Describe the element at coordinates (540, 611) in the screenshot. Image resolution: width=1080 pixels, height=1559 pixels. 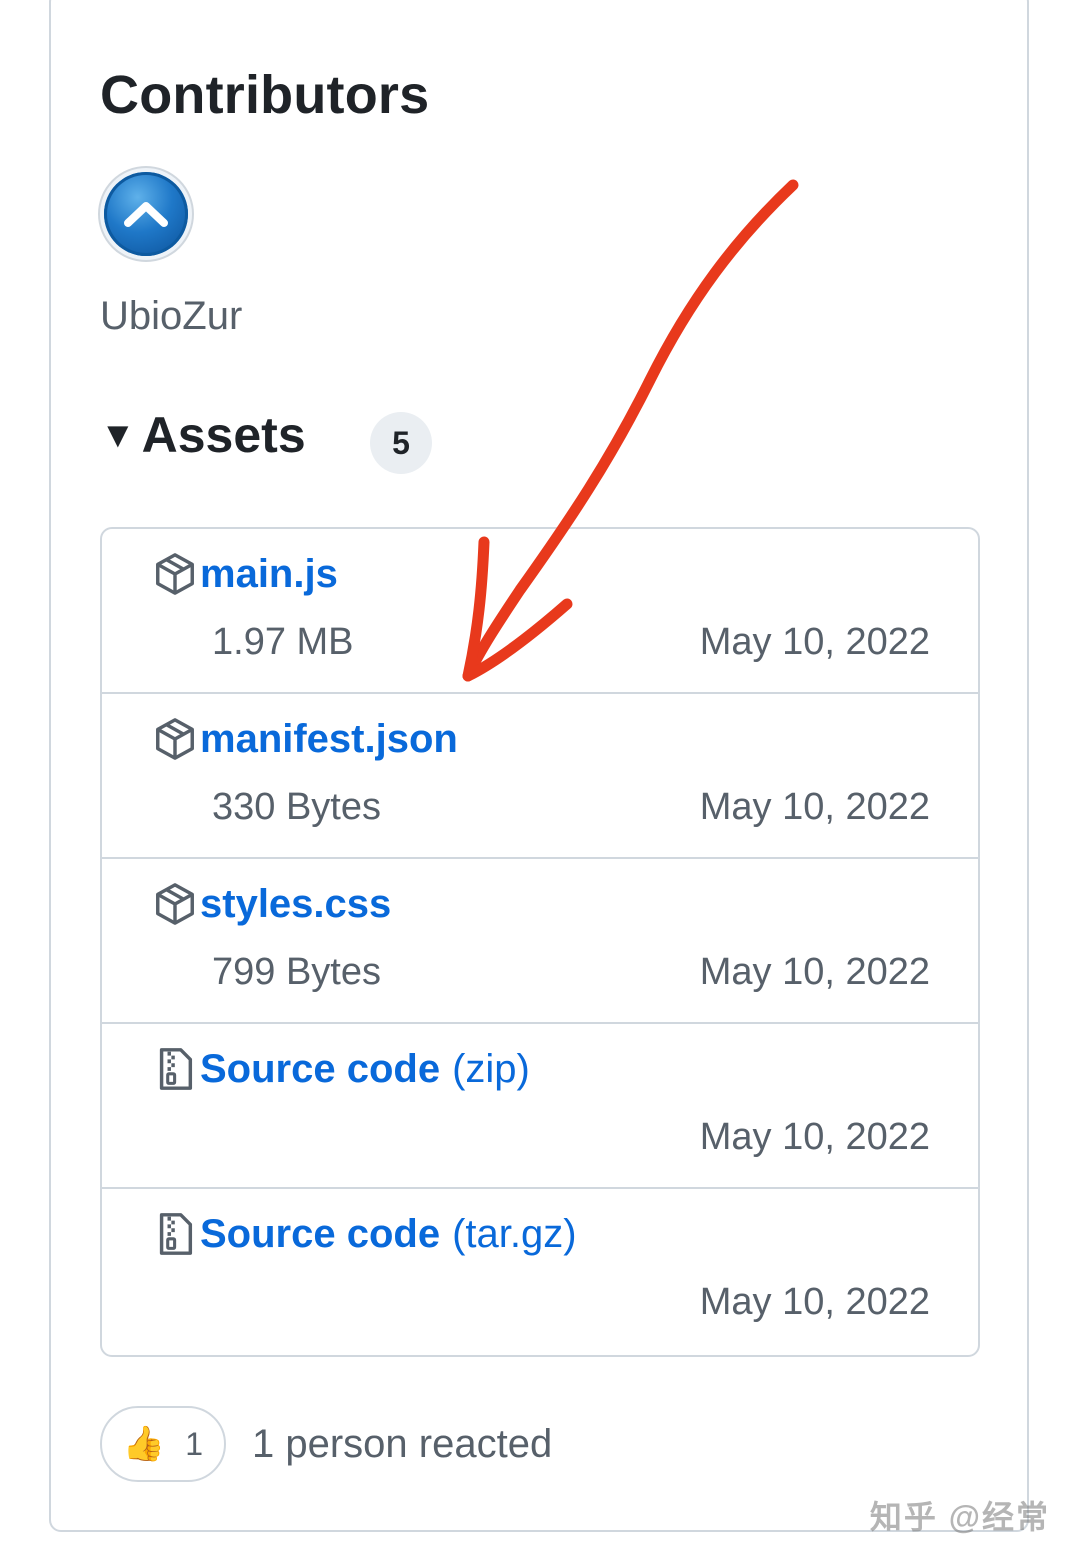
I see `list-item: main.js 1.97 MB May 10, 2022` at that location.